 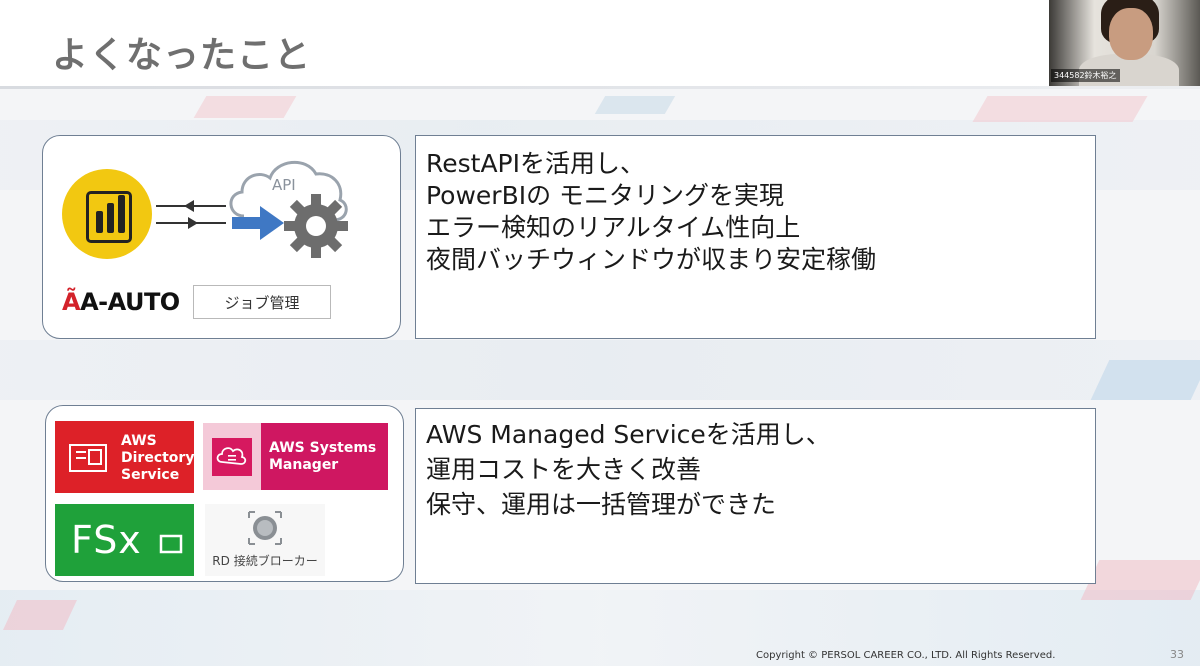 What do you see at coordinates (605, 195) in the screenshot?
I see `text-line: PowerBIの モニタリングを実現` at bounding box center [605, 195].